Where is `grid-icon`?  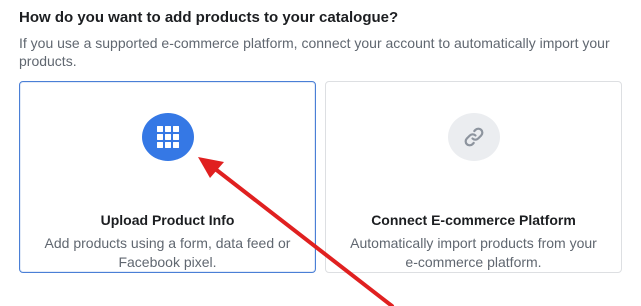 grid-icon is located at coordinates (167, 137).